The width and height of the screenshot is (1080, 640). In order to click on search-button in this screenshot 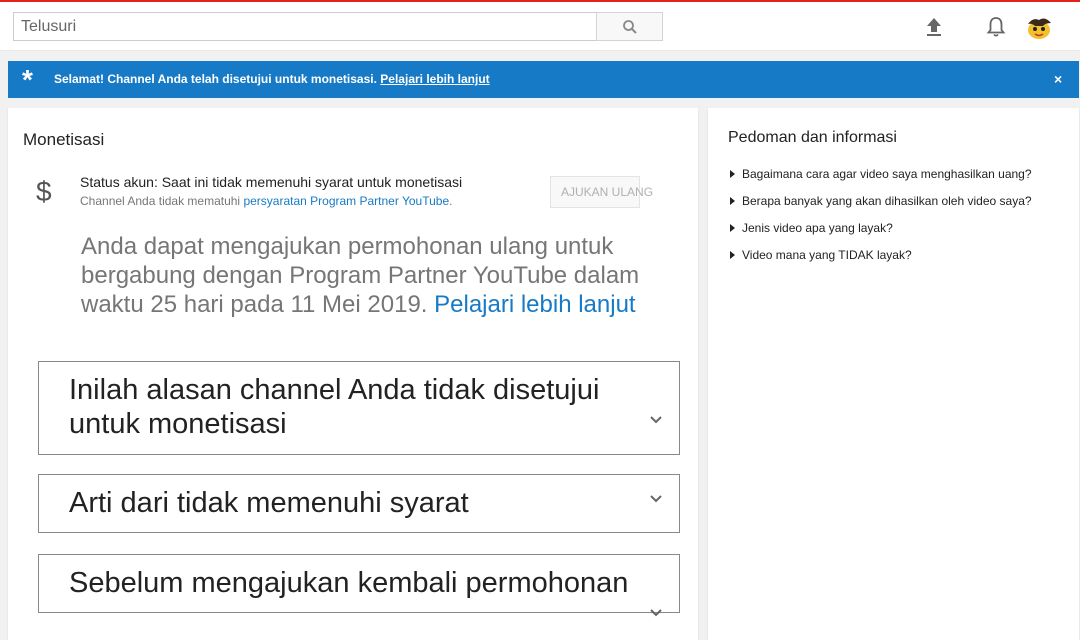, I will do `click(629, 26)`.